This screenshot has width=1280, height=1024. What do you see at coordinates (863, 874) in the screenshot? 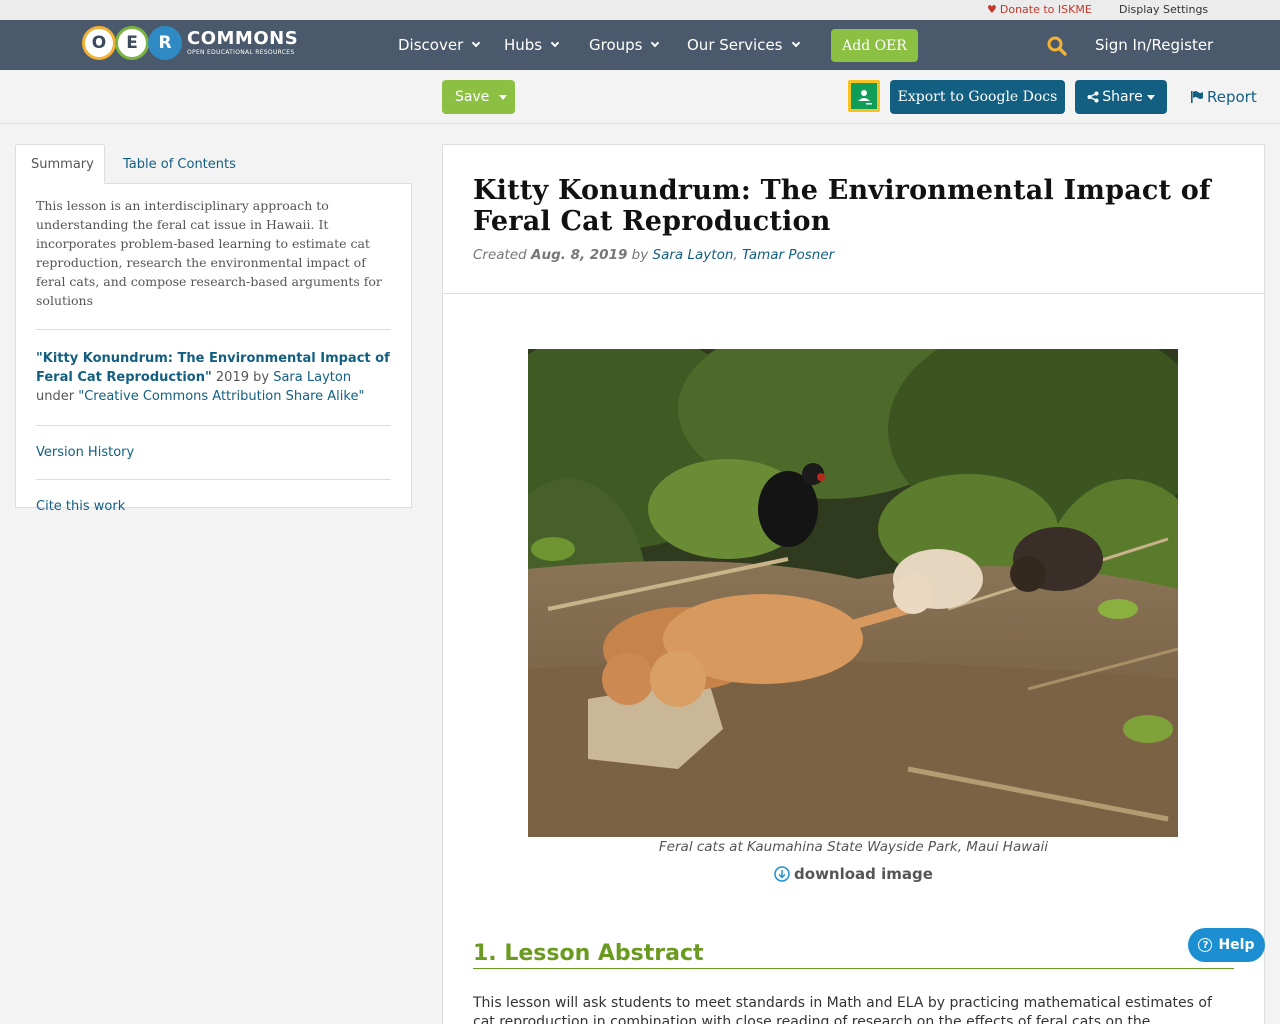
I see `download-label: download image` at bounding box center [863, 874].